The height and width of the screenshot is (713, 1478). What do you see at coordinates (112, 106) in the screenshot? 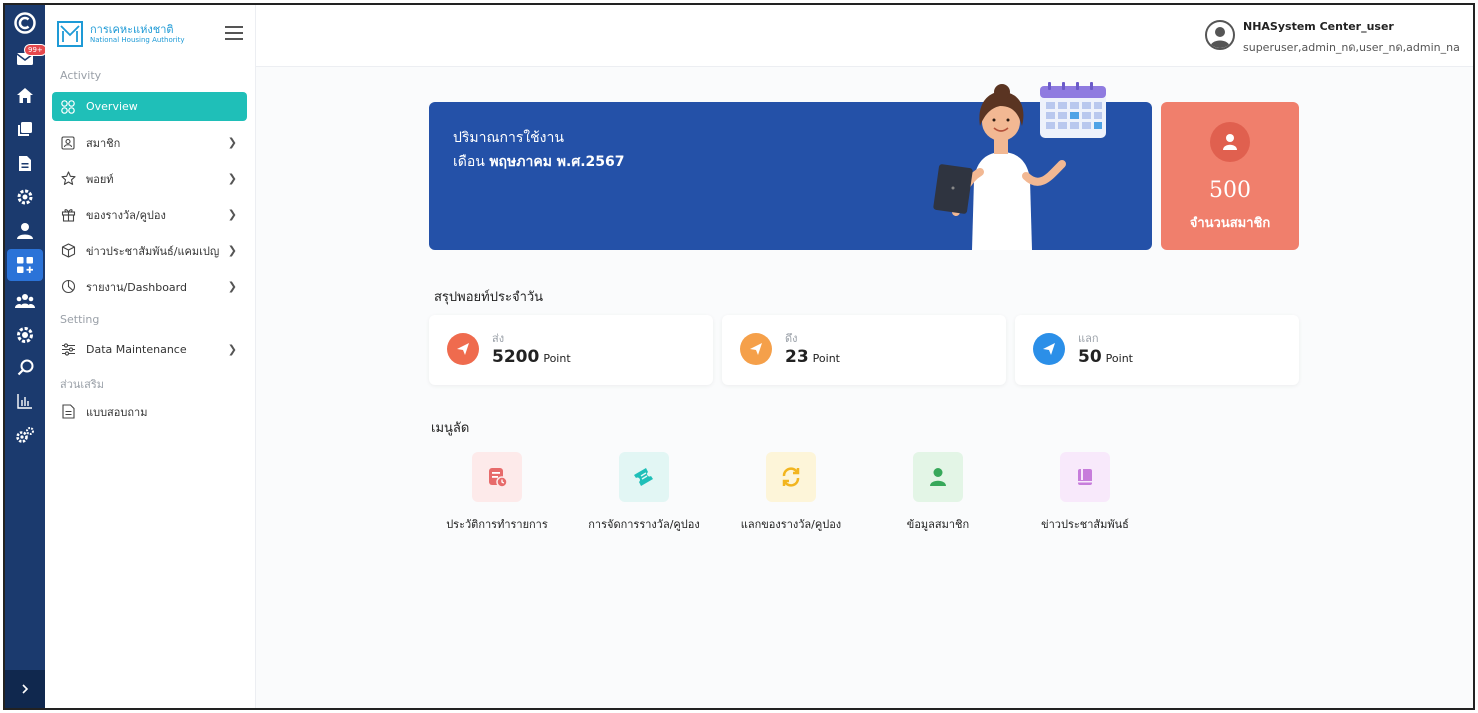
I see `sidebar-item-label: Overview` at bounding box center [112, 106].